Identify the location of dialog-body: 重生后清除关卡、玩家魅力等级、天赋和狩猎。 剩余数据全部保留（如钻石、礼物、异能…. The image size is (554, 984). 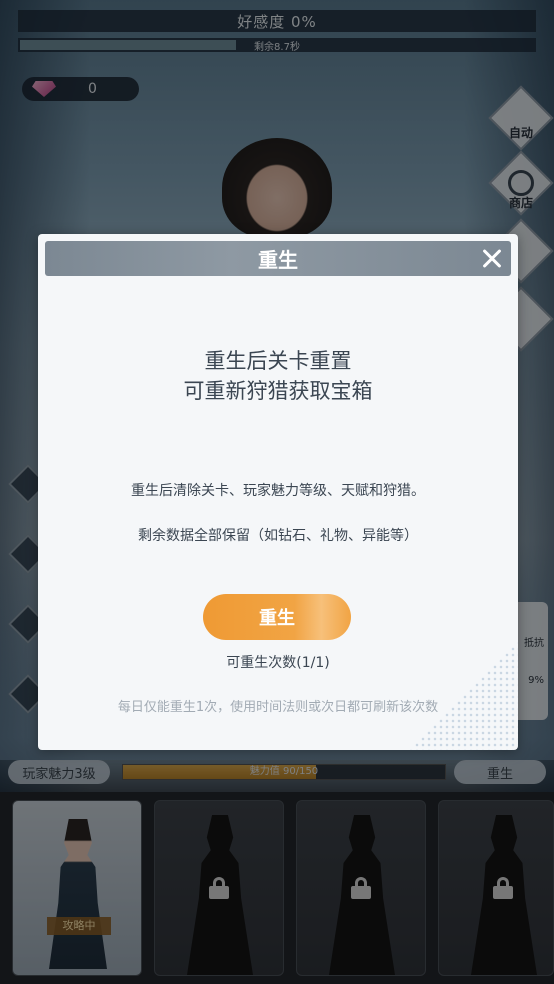
(278, 525).